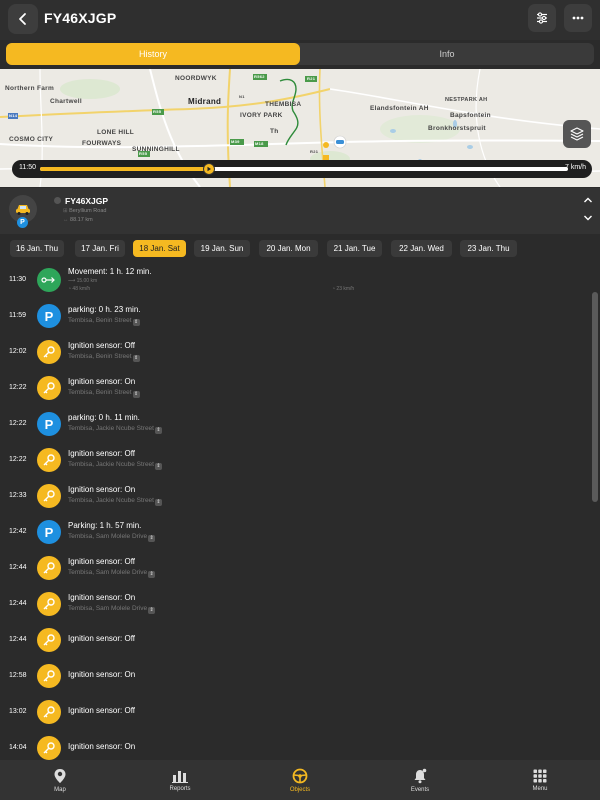 This screenshot has width=600, height=800. Describe the element at coordinates (83, 281) in the screenshot. I see `event-distance: ⟶ 15.00 km` at that location.